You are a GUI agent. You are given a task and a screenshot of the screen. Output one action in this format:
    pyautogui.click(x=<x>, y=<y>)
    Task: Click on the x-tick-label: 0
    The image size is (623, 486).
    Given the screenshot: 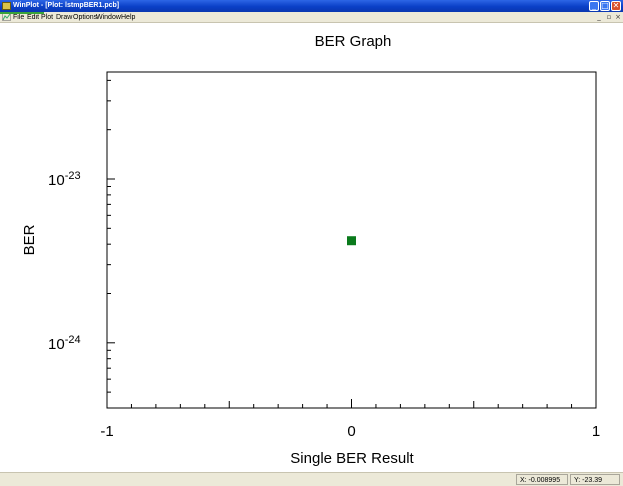 What is the action you would take?
    pyautogui.click(x=351, y=431)
    